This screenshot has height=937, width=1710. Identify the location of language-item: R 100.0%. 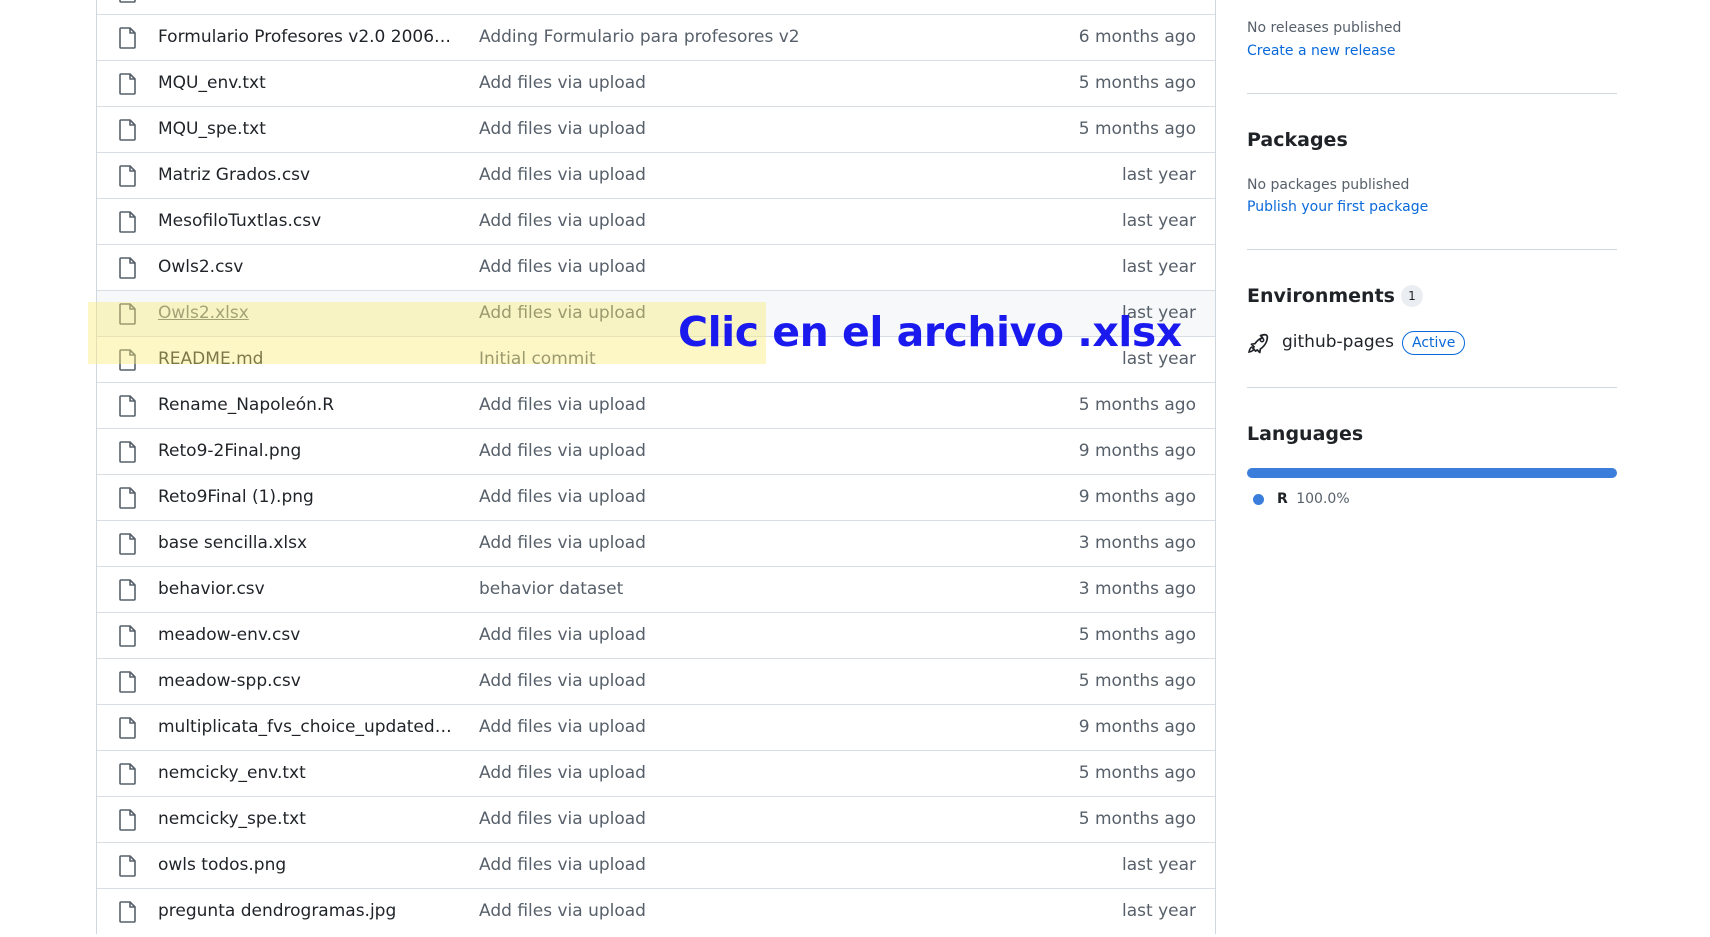
(1313, 499).